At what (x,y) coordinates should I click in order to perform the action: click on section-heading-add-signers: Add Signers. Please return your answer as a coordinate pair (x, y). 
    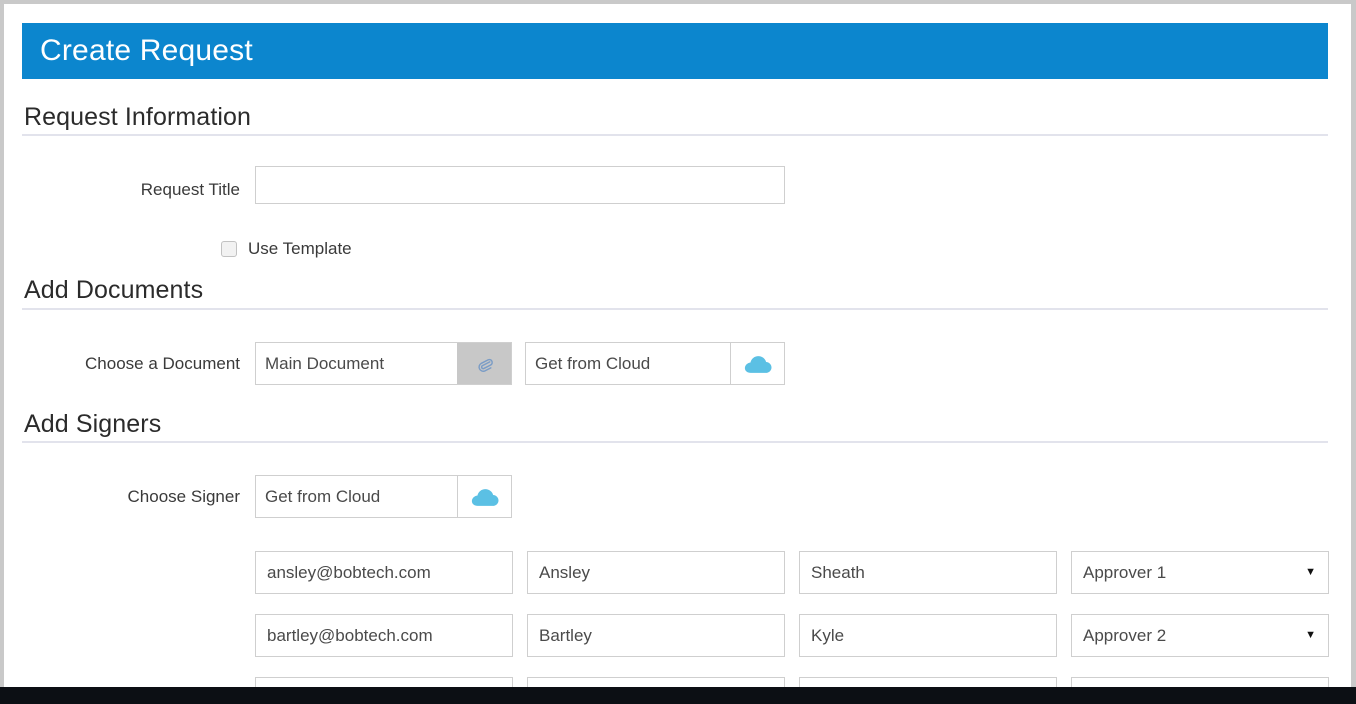
    Looking at the image, I should click on (93, 424).